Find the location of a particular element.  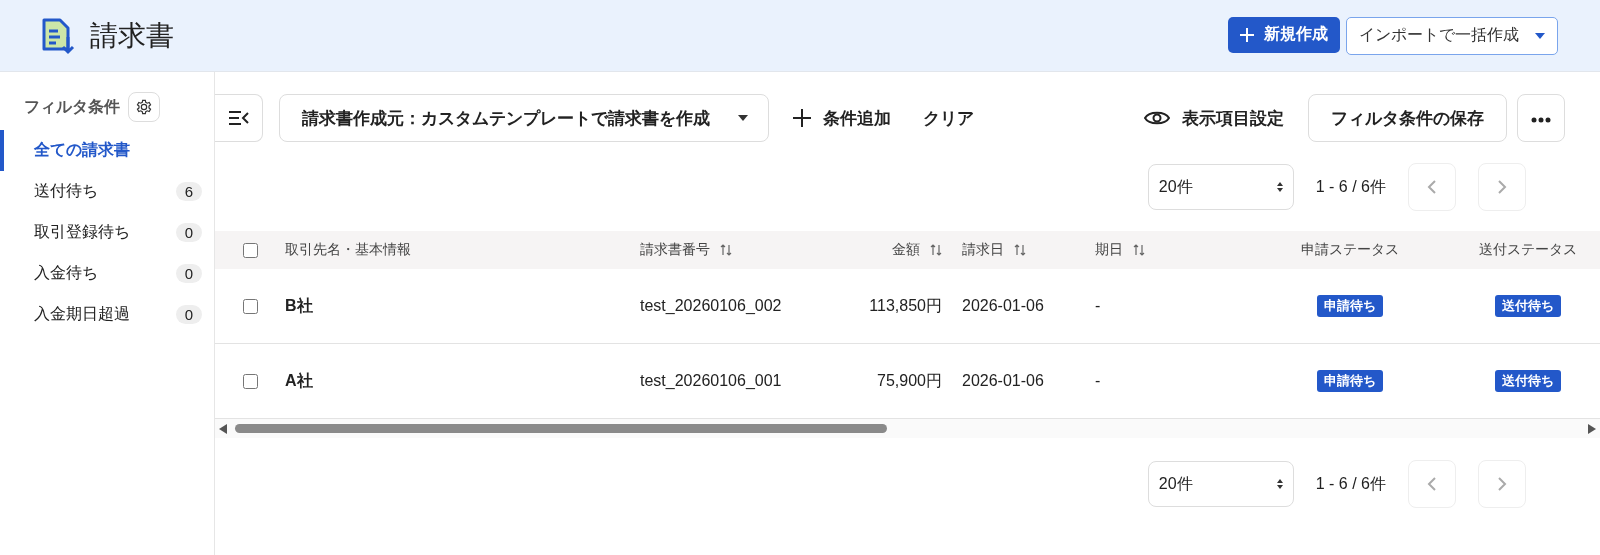

horizontal-scrollbar is located at coordinates (907, 428).